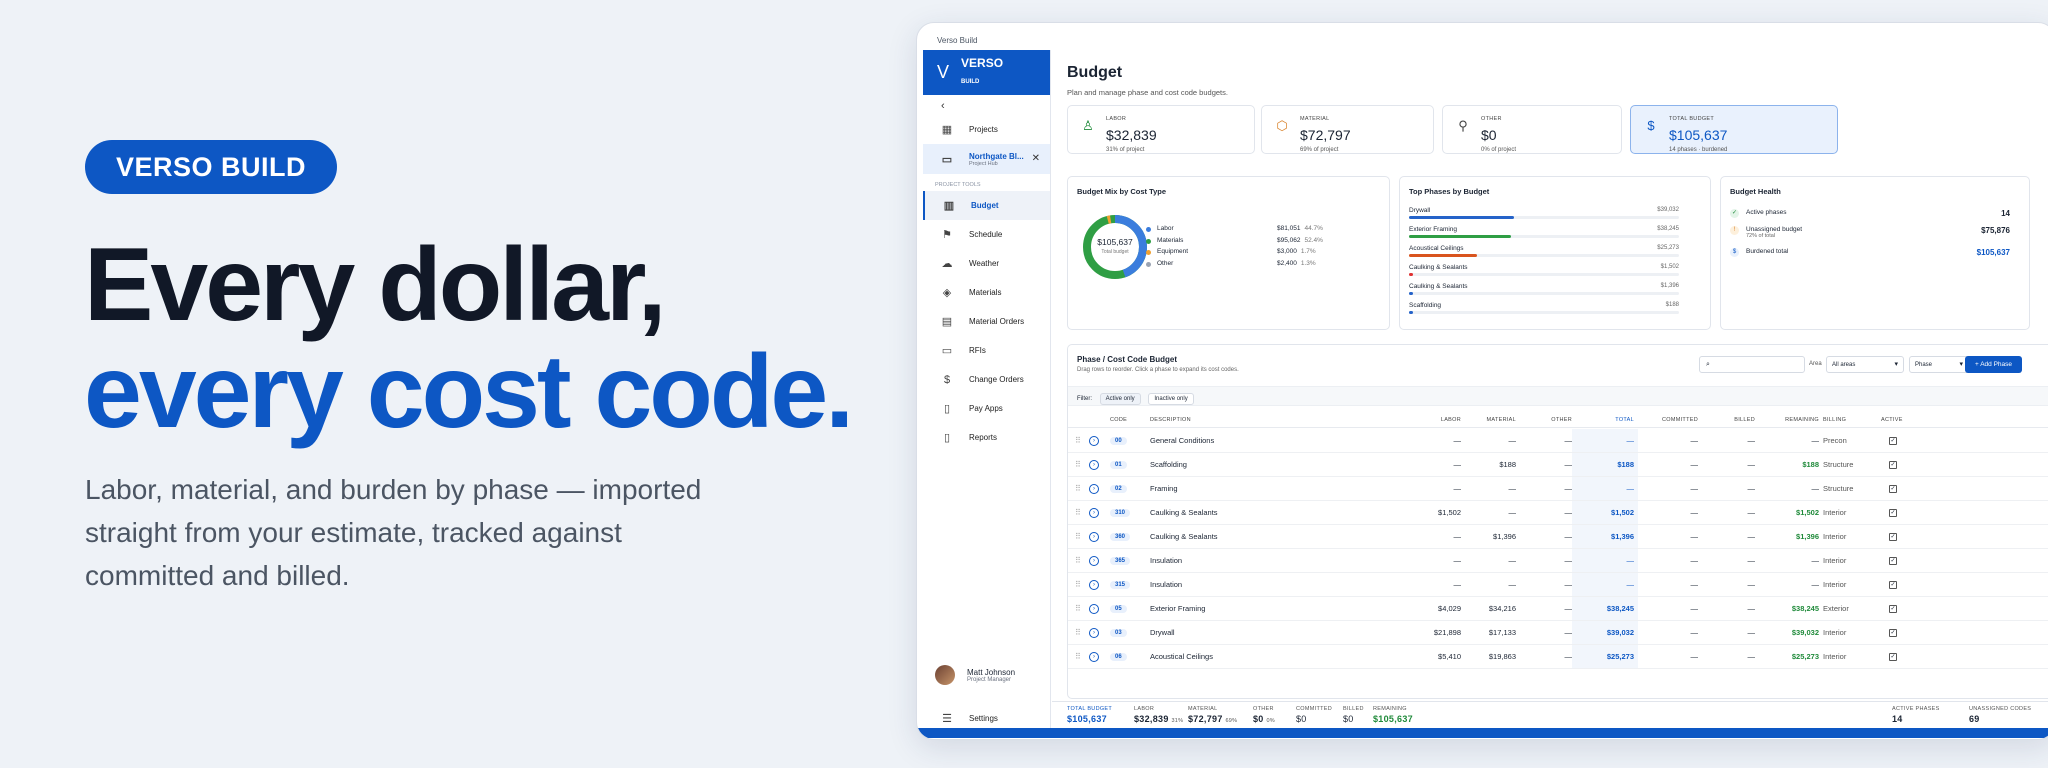  I want to click on col-total: TOTAL, so click(1603, 419).